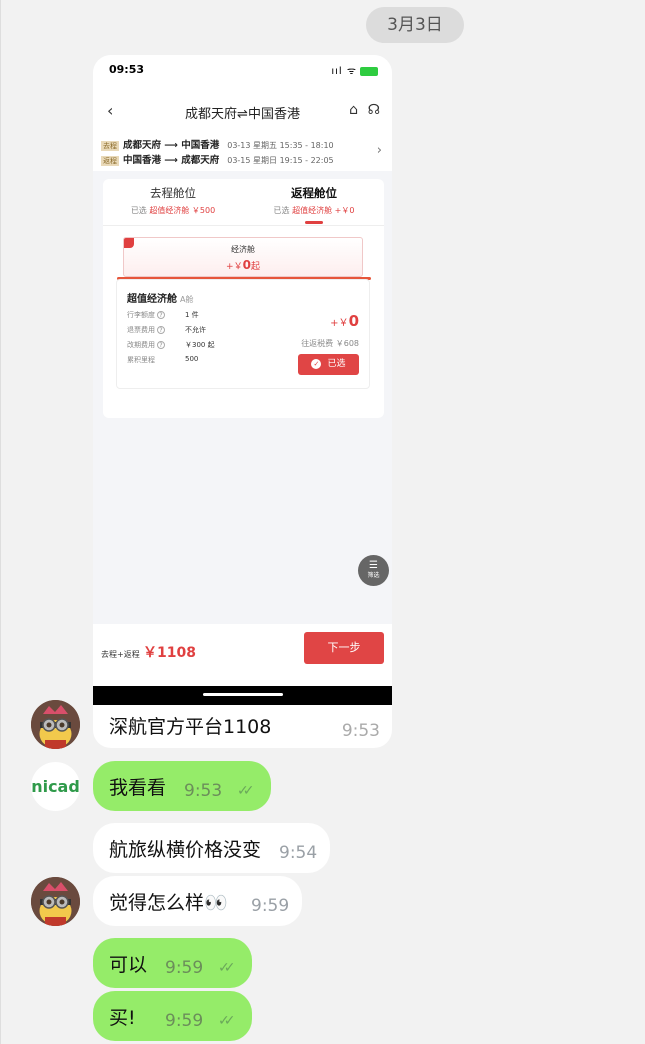  Describe the element at coordinates (173, 193) in the screenshot. I see `tab-title: 去程舱位` at that location.